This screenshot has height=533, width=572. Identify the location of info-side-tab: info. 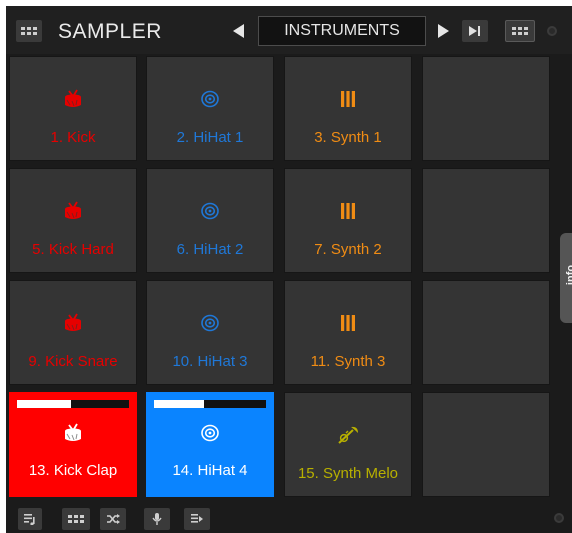
(566, 278).